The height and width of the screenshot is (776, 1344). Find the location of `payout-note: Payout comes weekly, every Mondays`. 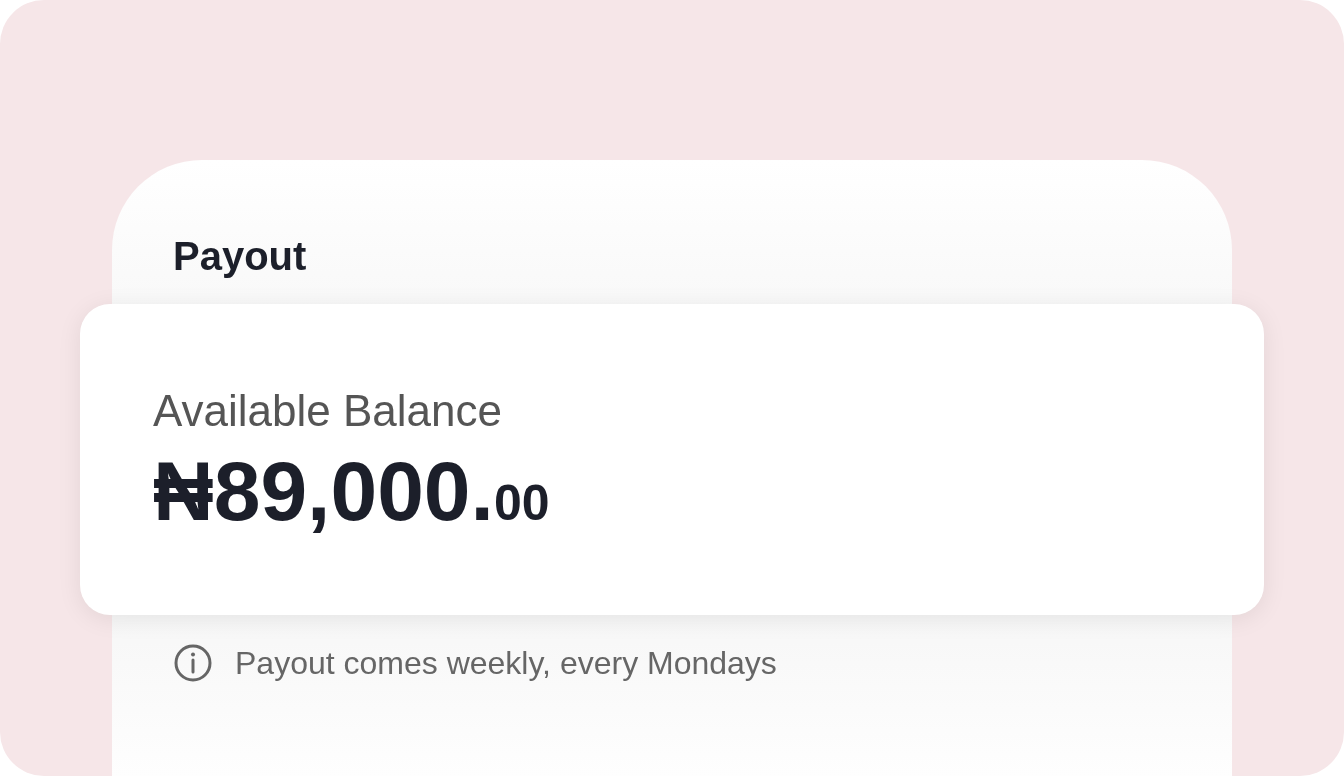

payout-note: Payout comes weekly, every Mondays is located at coordinates (506, 663).